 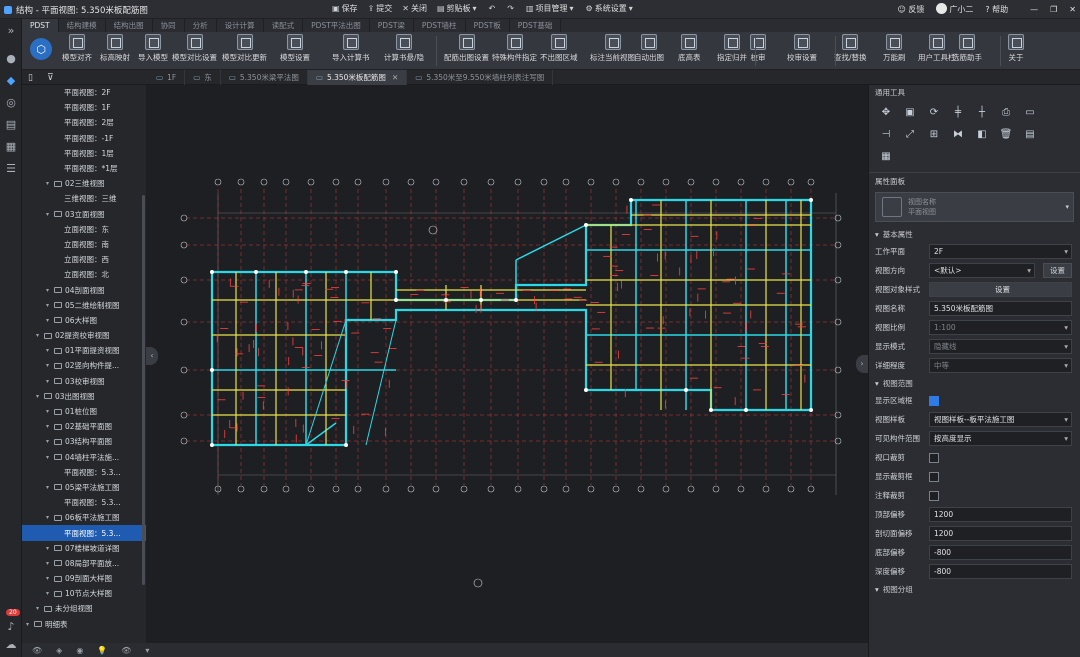 I want to click on tree-folder: ▾ 07楼梯坡道详图, so click(x=84, y=548).